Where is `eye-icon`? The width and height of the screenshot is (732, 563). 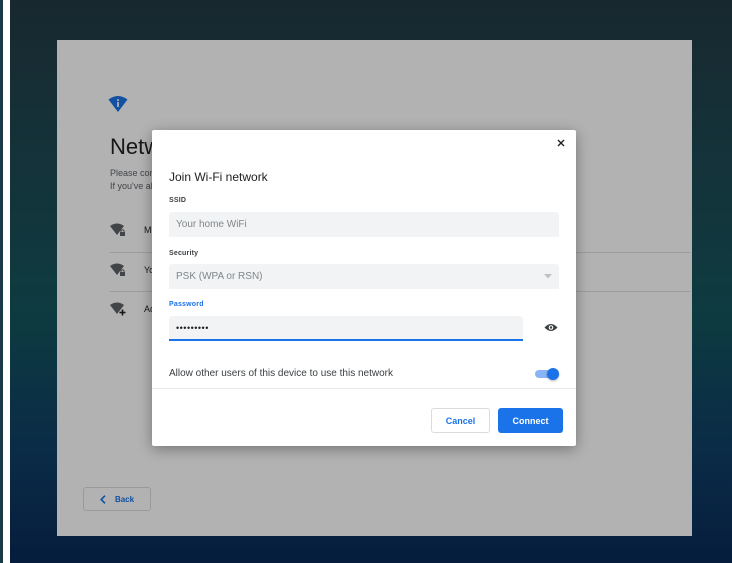 eye-icon is located at coordinates (551, 328).